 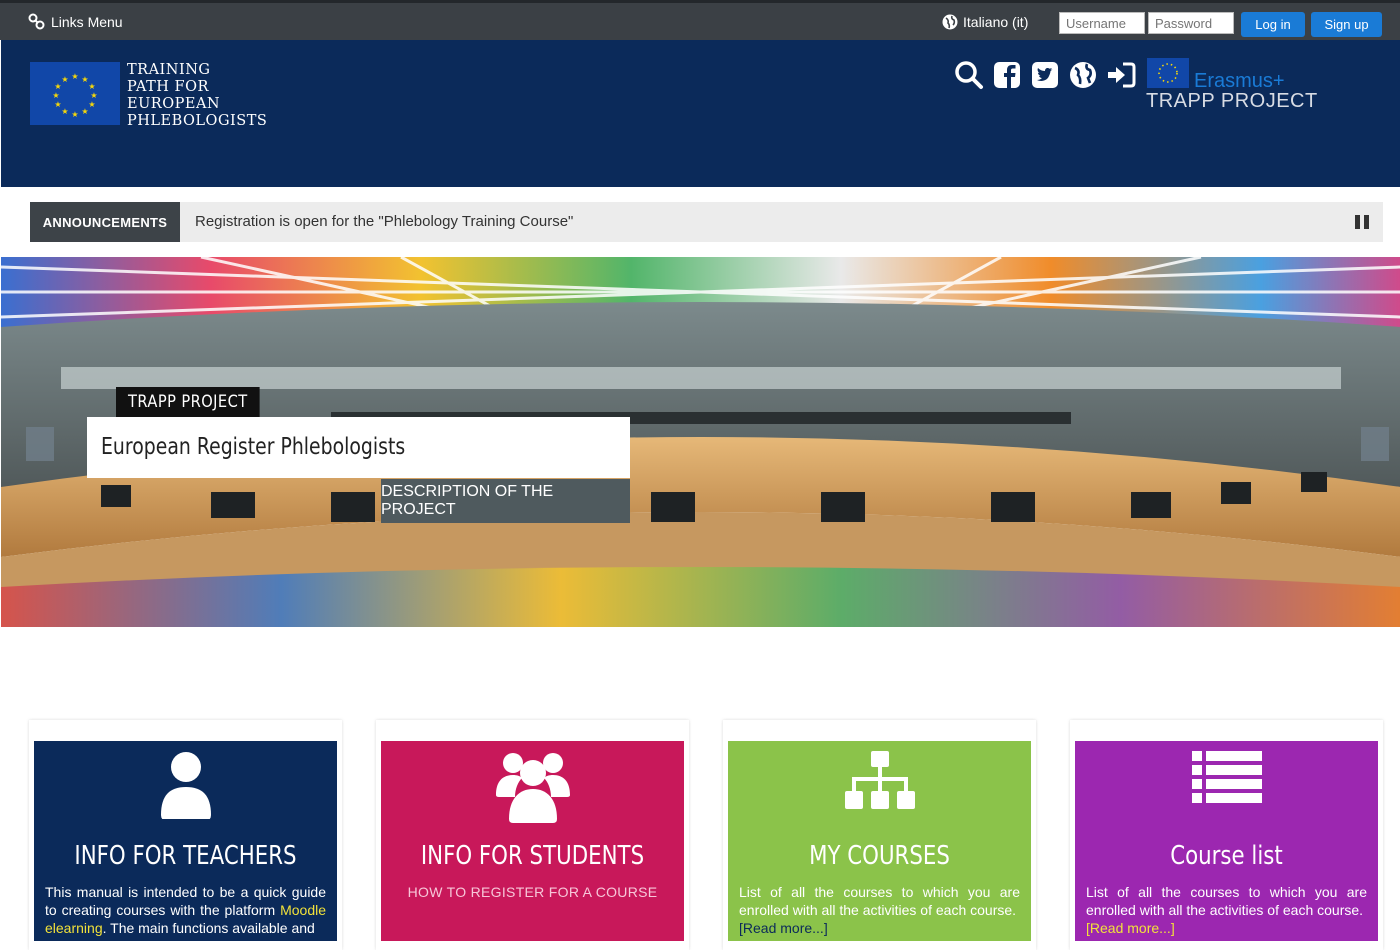 I want to click on slider-next-button, so click(x=1375, y=444).